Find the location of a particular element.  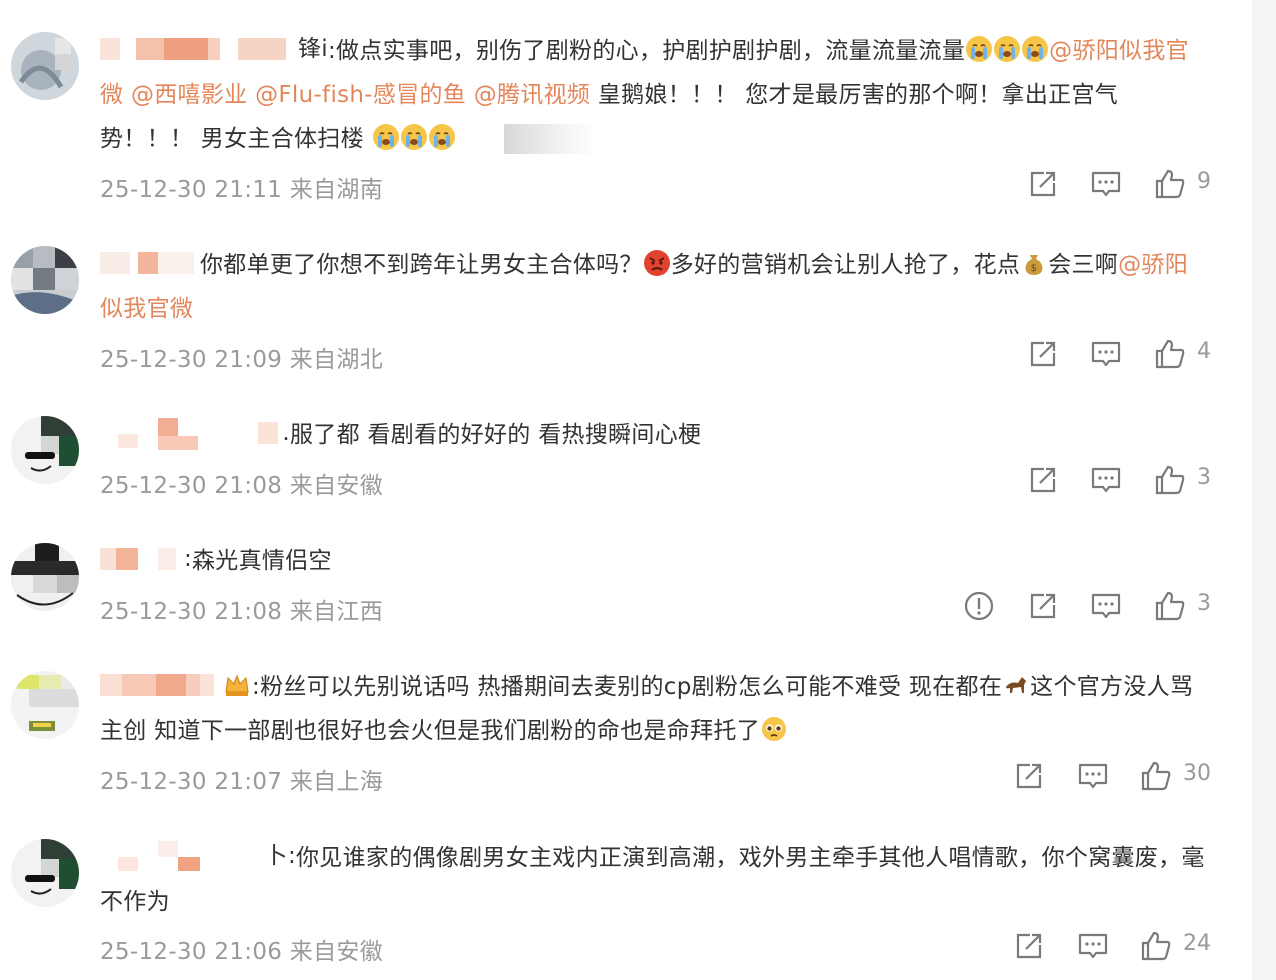

comment-actions: 30 is located at coordinates (1114, 776).